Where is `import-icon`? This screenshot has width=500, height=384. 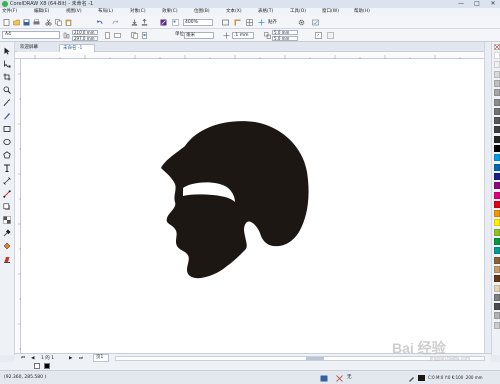
import-icon is located at coordinates (134, 22).